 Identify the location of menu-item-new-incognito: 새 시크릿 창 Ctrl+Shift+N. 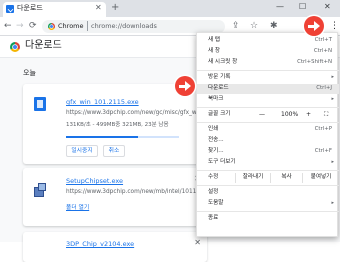
(268, 63).